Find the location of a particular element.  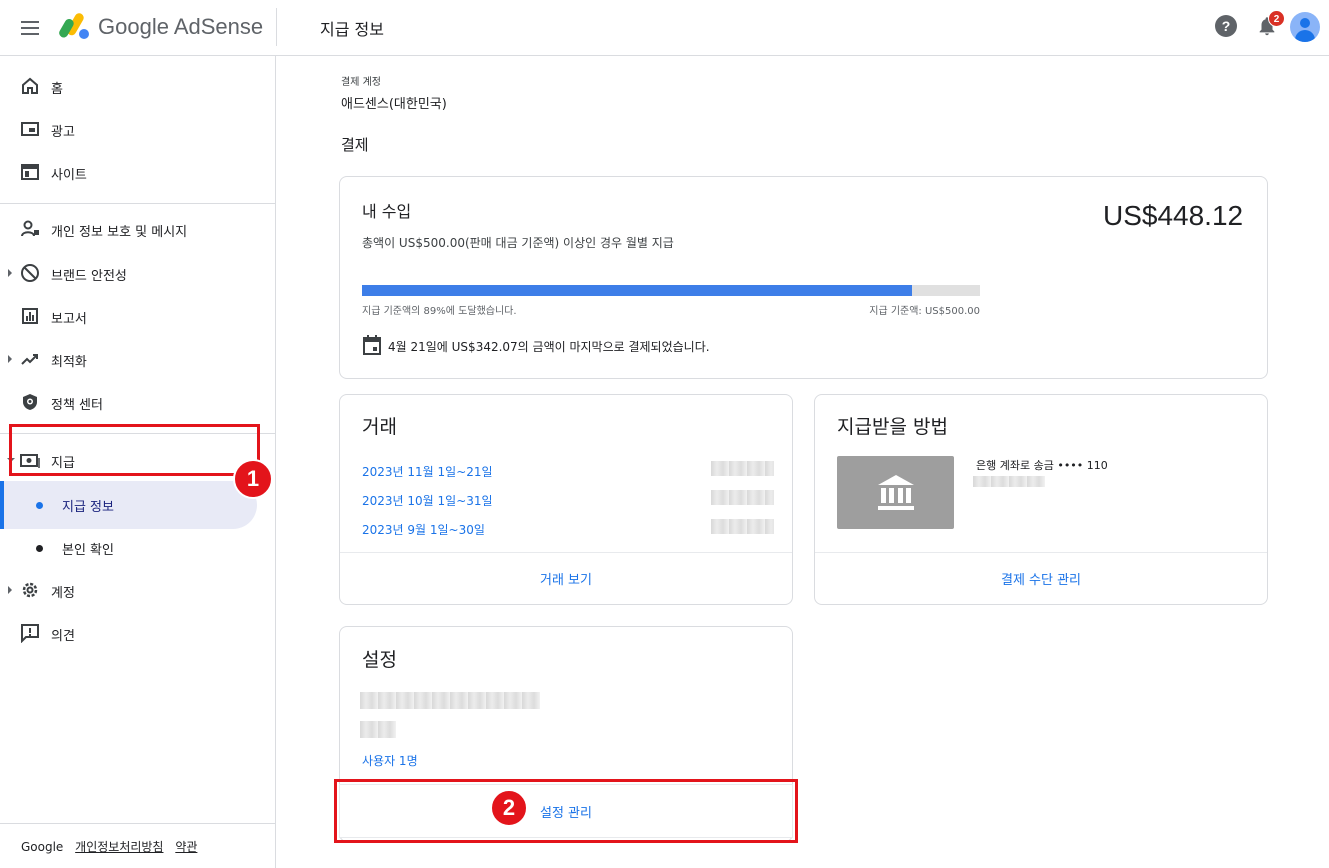

sidebar-item-label: 정책 센터 is located at coordinates (77, 405).